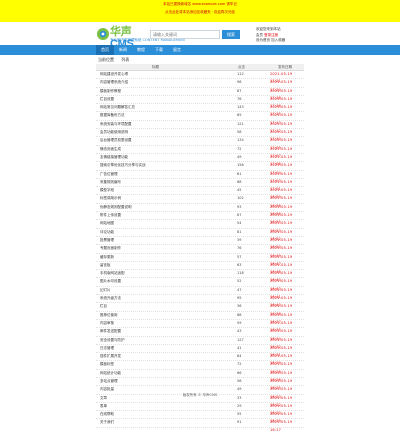 This screenshot has height=434, width=400. What do you see at coordinates (200, 218) in the screenshot?
I see `list-item: 附件上传设置 67 2021-05-19 16:55` at bounding box center [200, 218].